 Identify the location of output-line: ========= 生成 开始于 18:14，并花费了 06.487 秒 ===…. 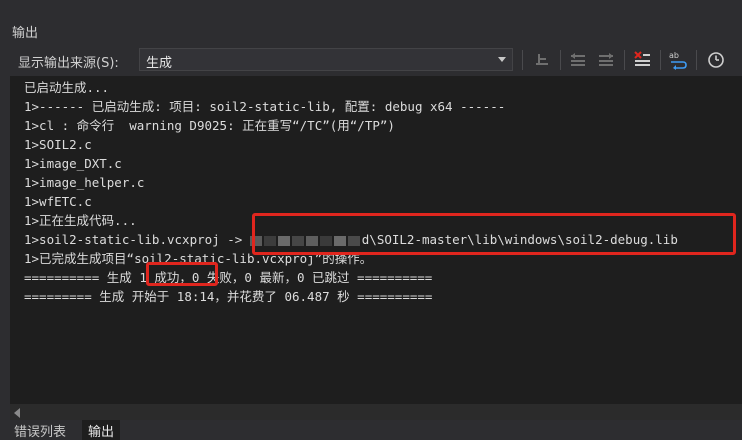
(228, 296).